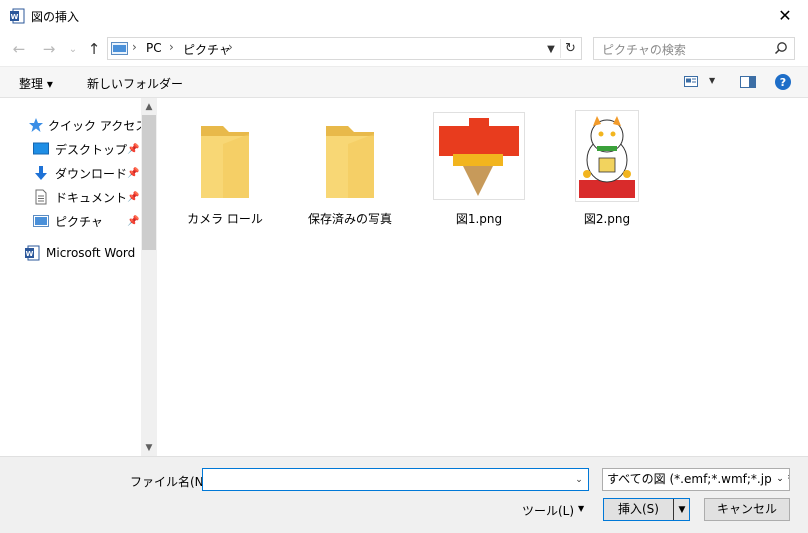 The width and height of the screenshot is (808, 533). I want to click on sidebar-item-label: クイック アクセス, so click(98, 125).